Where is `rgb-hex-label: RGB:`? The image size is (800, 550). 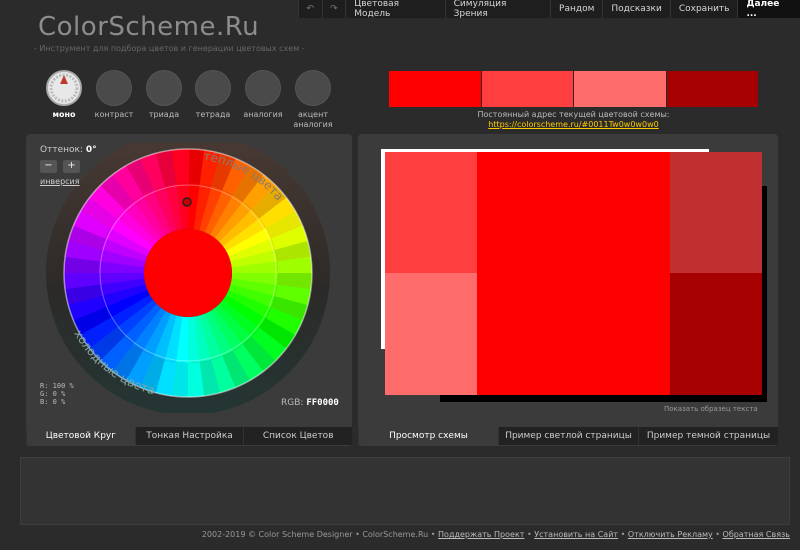 rgb-hex-label: RGB: is located at coordinates (292, 403).